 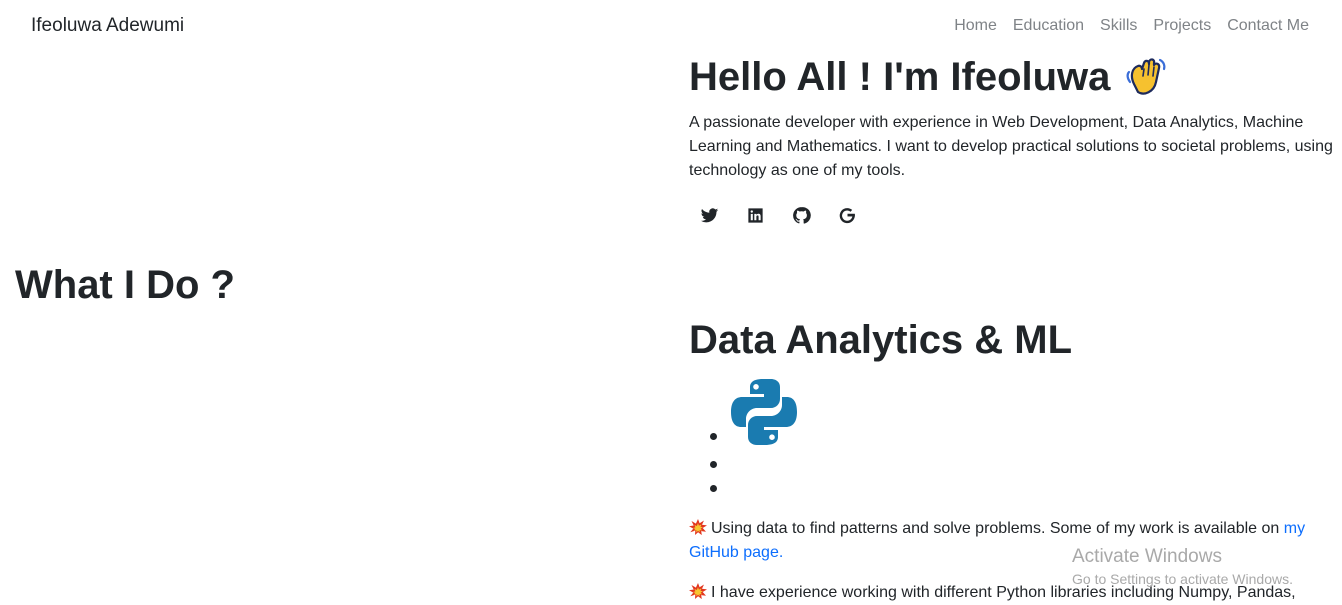 What do you see at coordinates (764, 412) in the screenshot?
I see `python-icon` at bounding box center [764, 412].